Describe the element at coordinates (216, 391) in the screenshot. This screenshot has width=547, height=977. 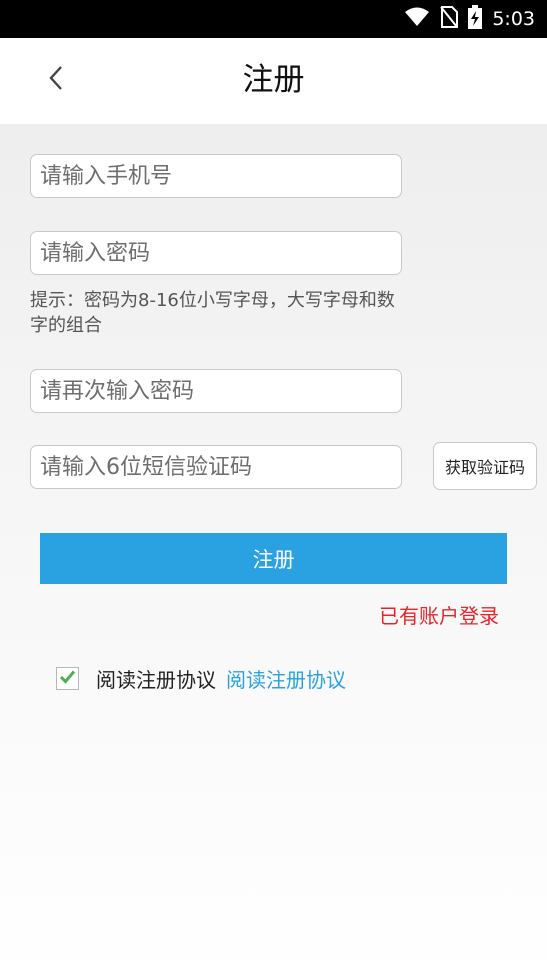
I see `confirm-password-input` at that location.